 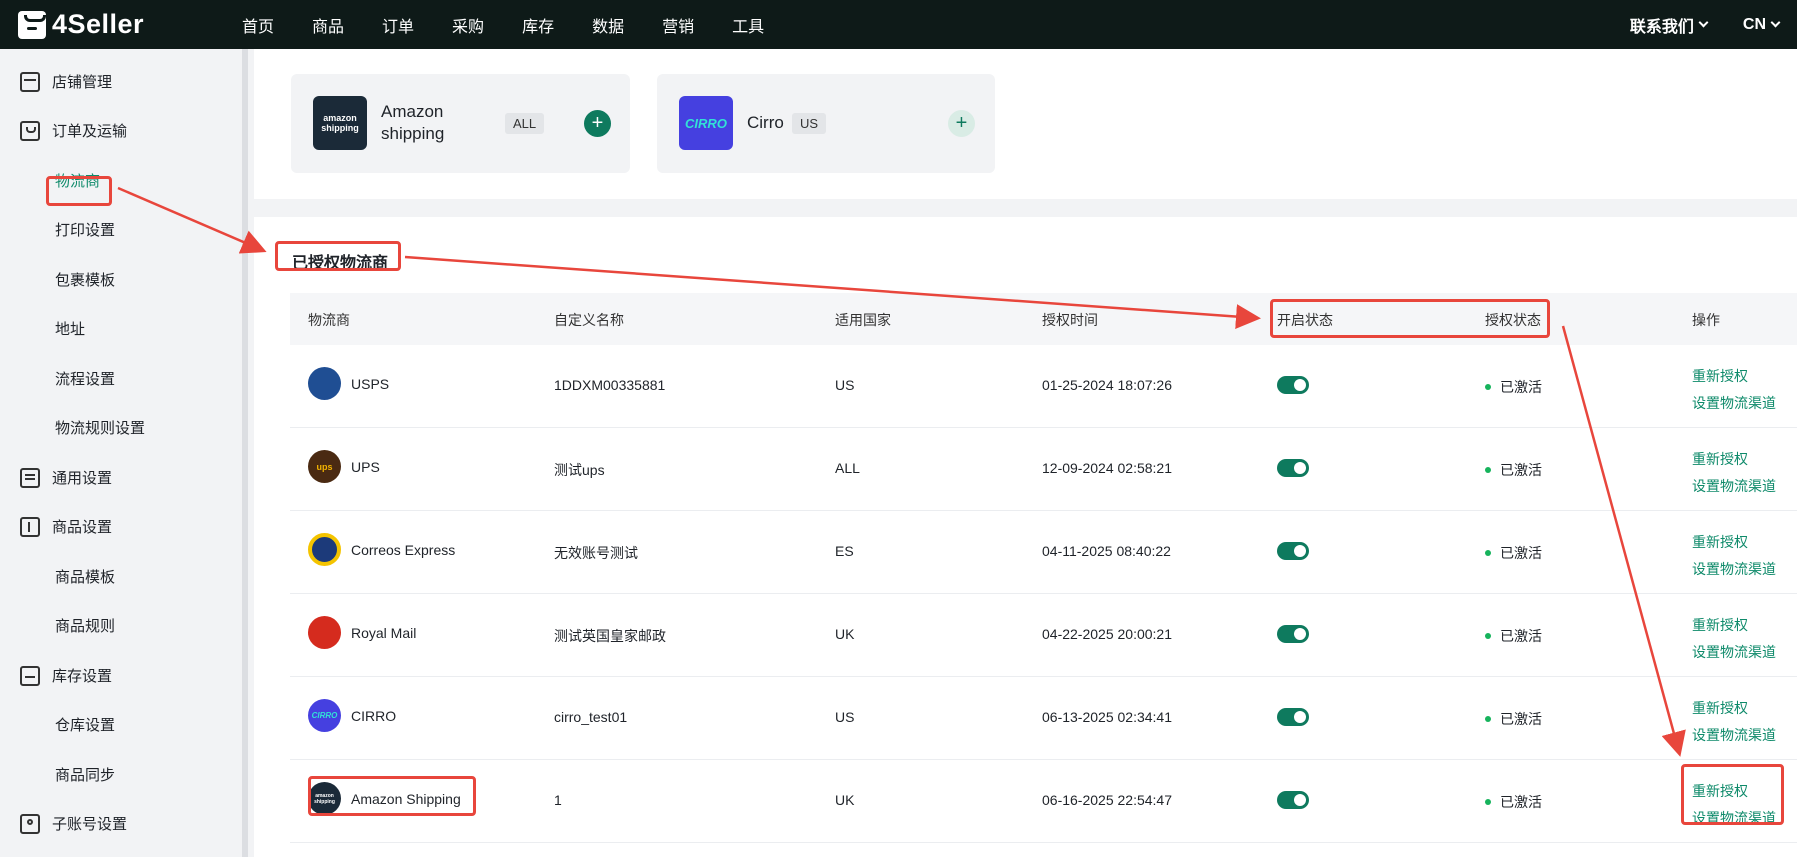 I want to click on sidebar-item-orders-shipping: 订单及运输, so click(x=73, y=130).